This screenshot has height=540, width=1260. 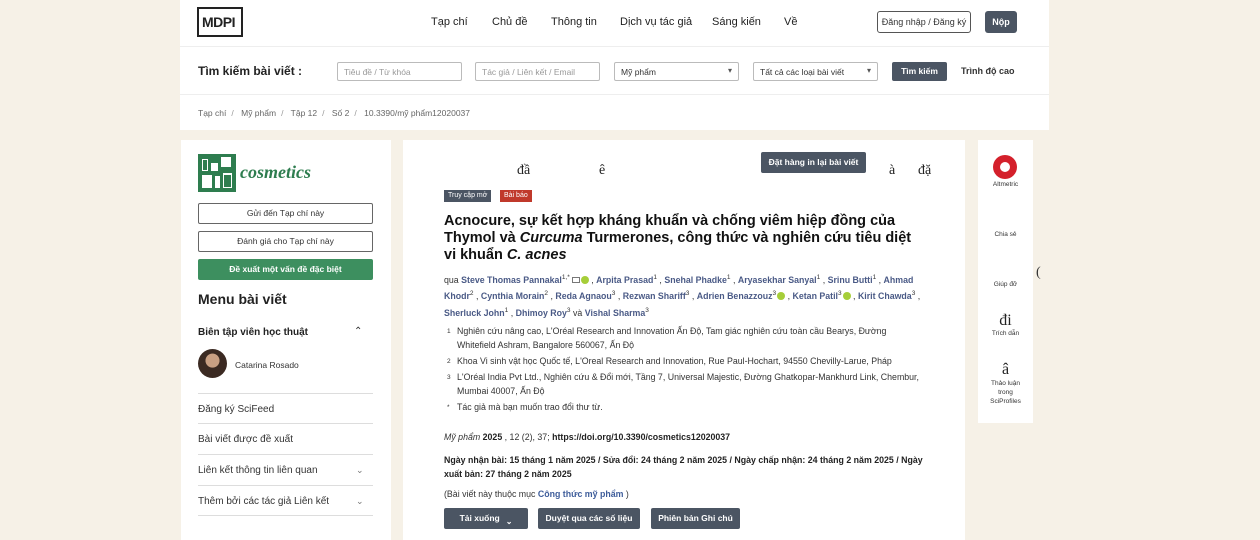 I want to click on mdpi-logo: MDPI, so click(x=220, y=22).